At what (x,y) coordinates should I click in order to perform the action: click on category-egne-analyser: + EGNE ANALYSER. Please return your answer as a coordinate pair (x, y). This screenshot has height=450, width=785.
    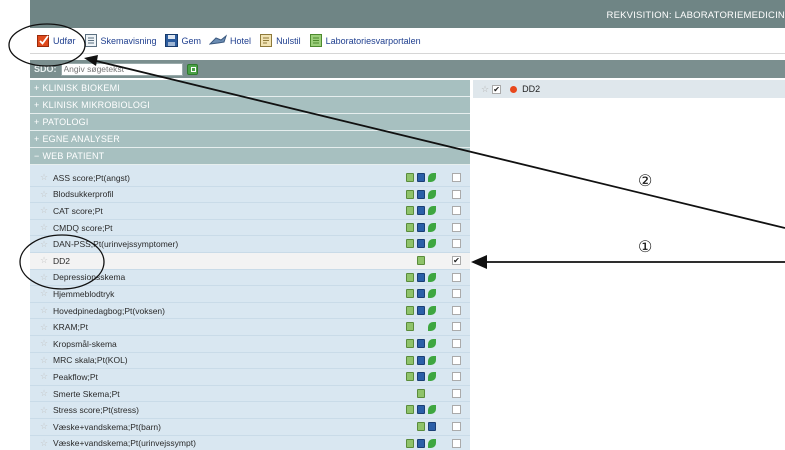
    Looking at the image, I should click on (250, 139).